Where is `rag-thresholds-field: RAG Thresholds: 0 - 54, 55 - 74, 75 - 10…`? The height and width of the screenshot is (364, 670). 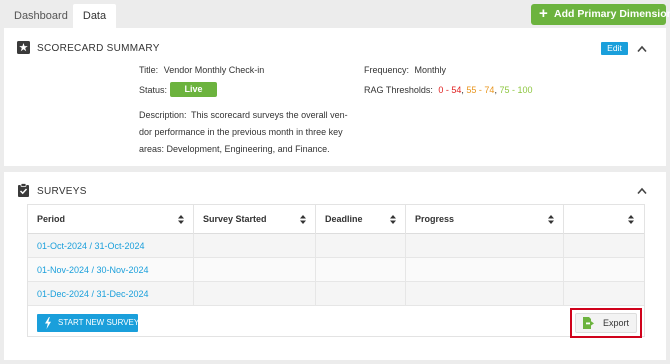
rag-thresholds-field: RAG Thresholds: 0 - 54, 55 - 74, 75 - 10… is located at coordinates (448, 90).